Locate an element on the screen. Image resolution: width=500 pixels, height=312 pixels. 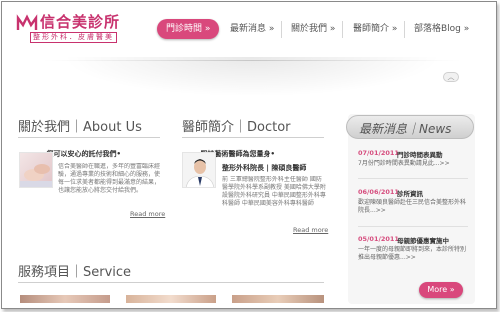
doctor-role: 整形外科院長 | 陳碩良醫師 is located at coordinates (264, 168).